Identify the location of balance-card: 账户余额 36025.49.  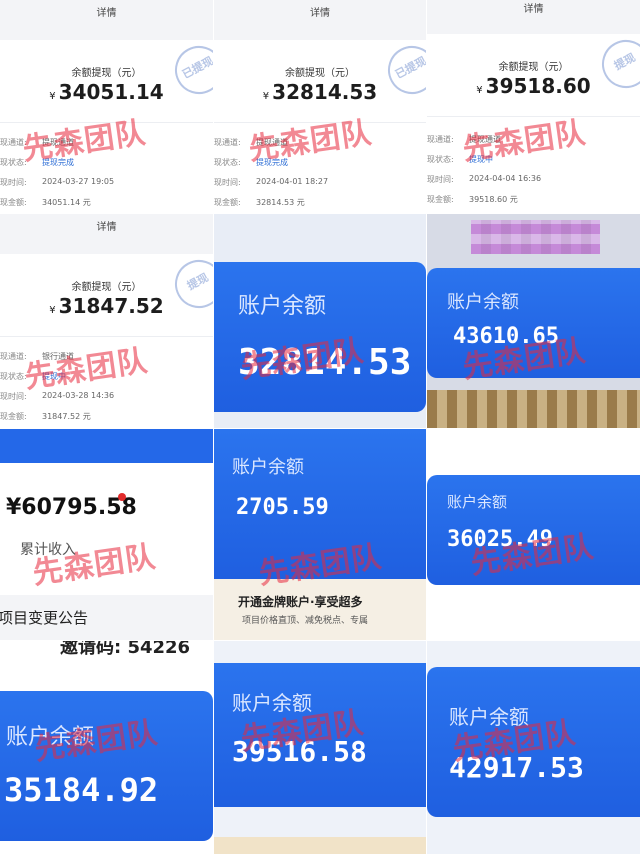
(533, 530).